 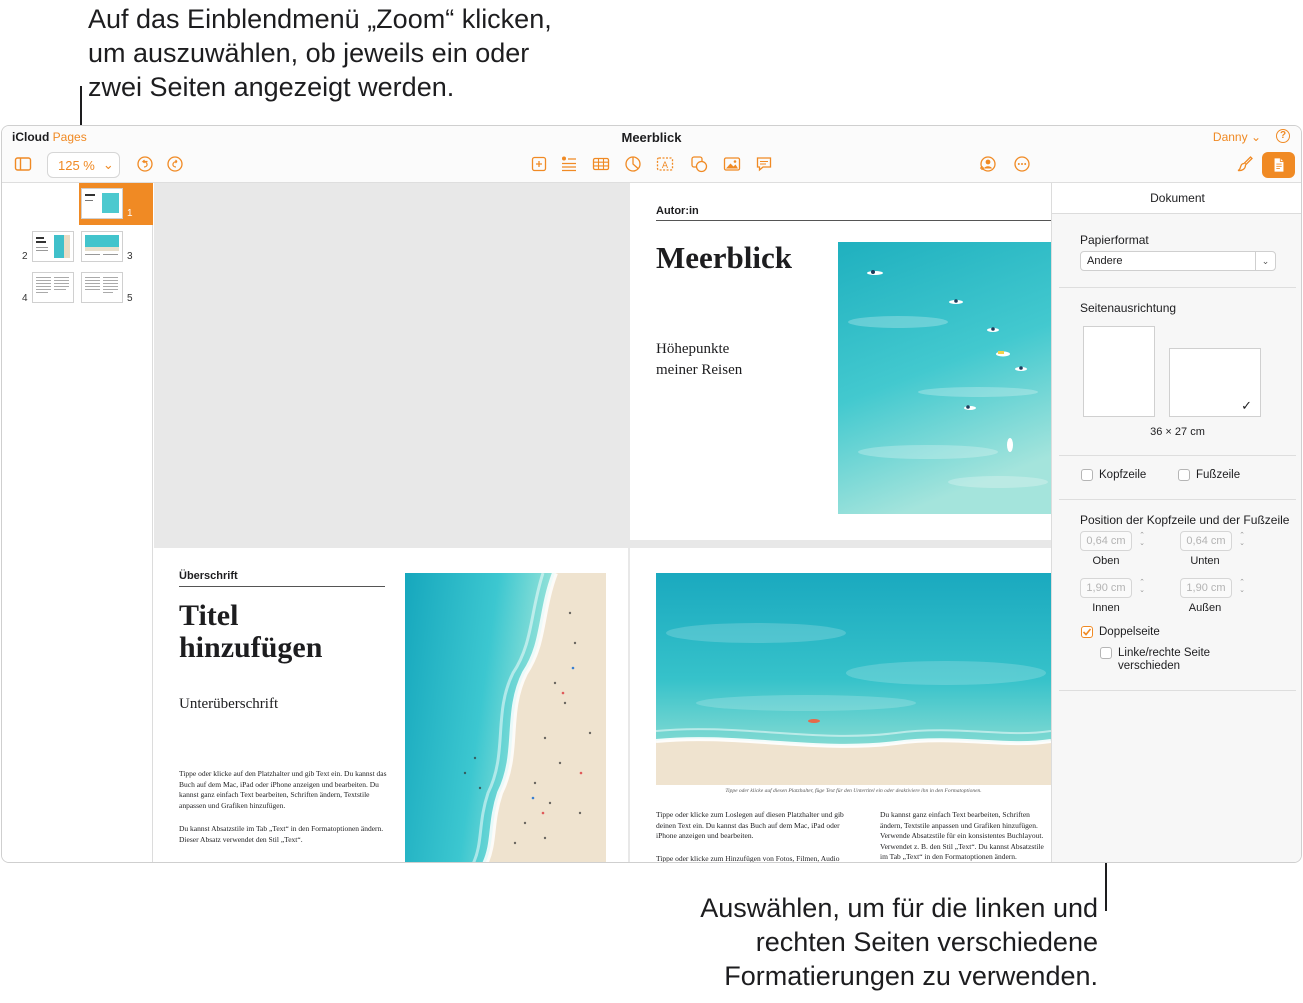 I want to click on cover-title: Meerblick, so click(x=724, y=258).